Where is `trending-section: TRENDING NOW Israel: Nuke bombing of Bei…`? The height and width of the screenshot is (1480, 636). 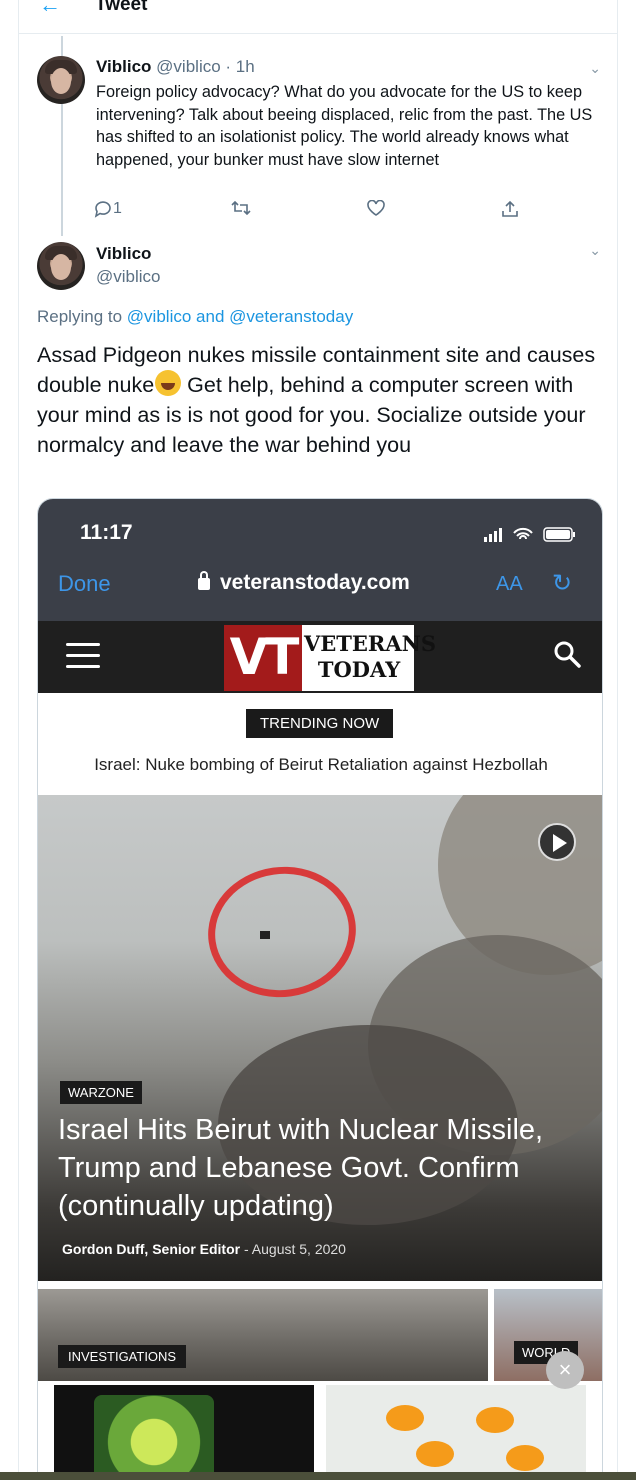
trending-section: TRENDING NOW Israel: Nuke bombing of Bei… is located at coordinates (320, 744).